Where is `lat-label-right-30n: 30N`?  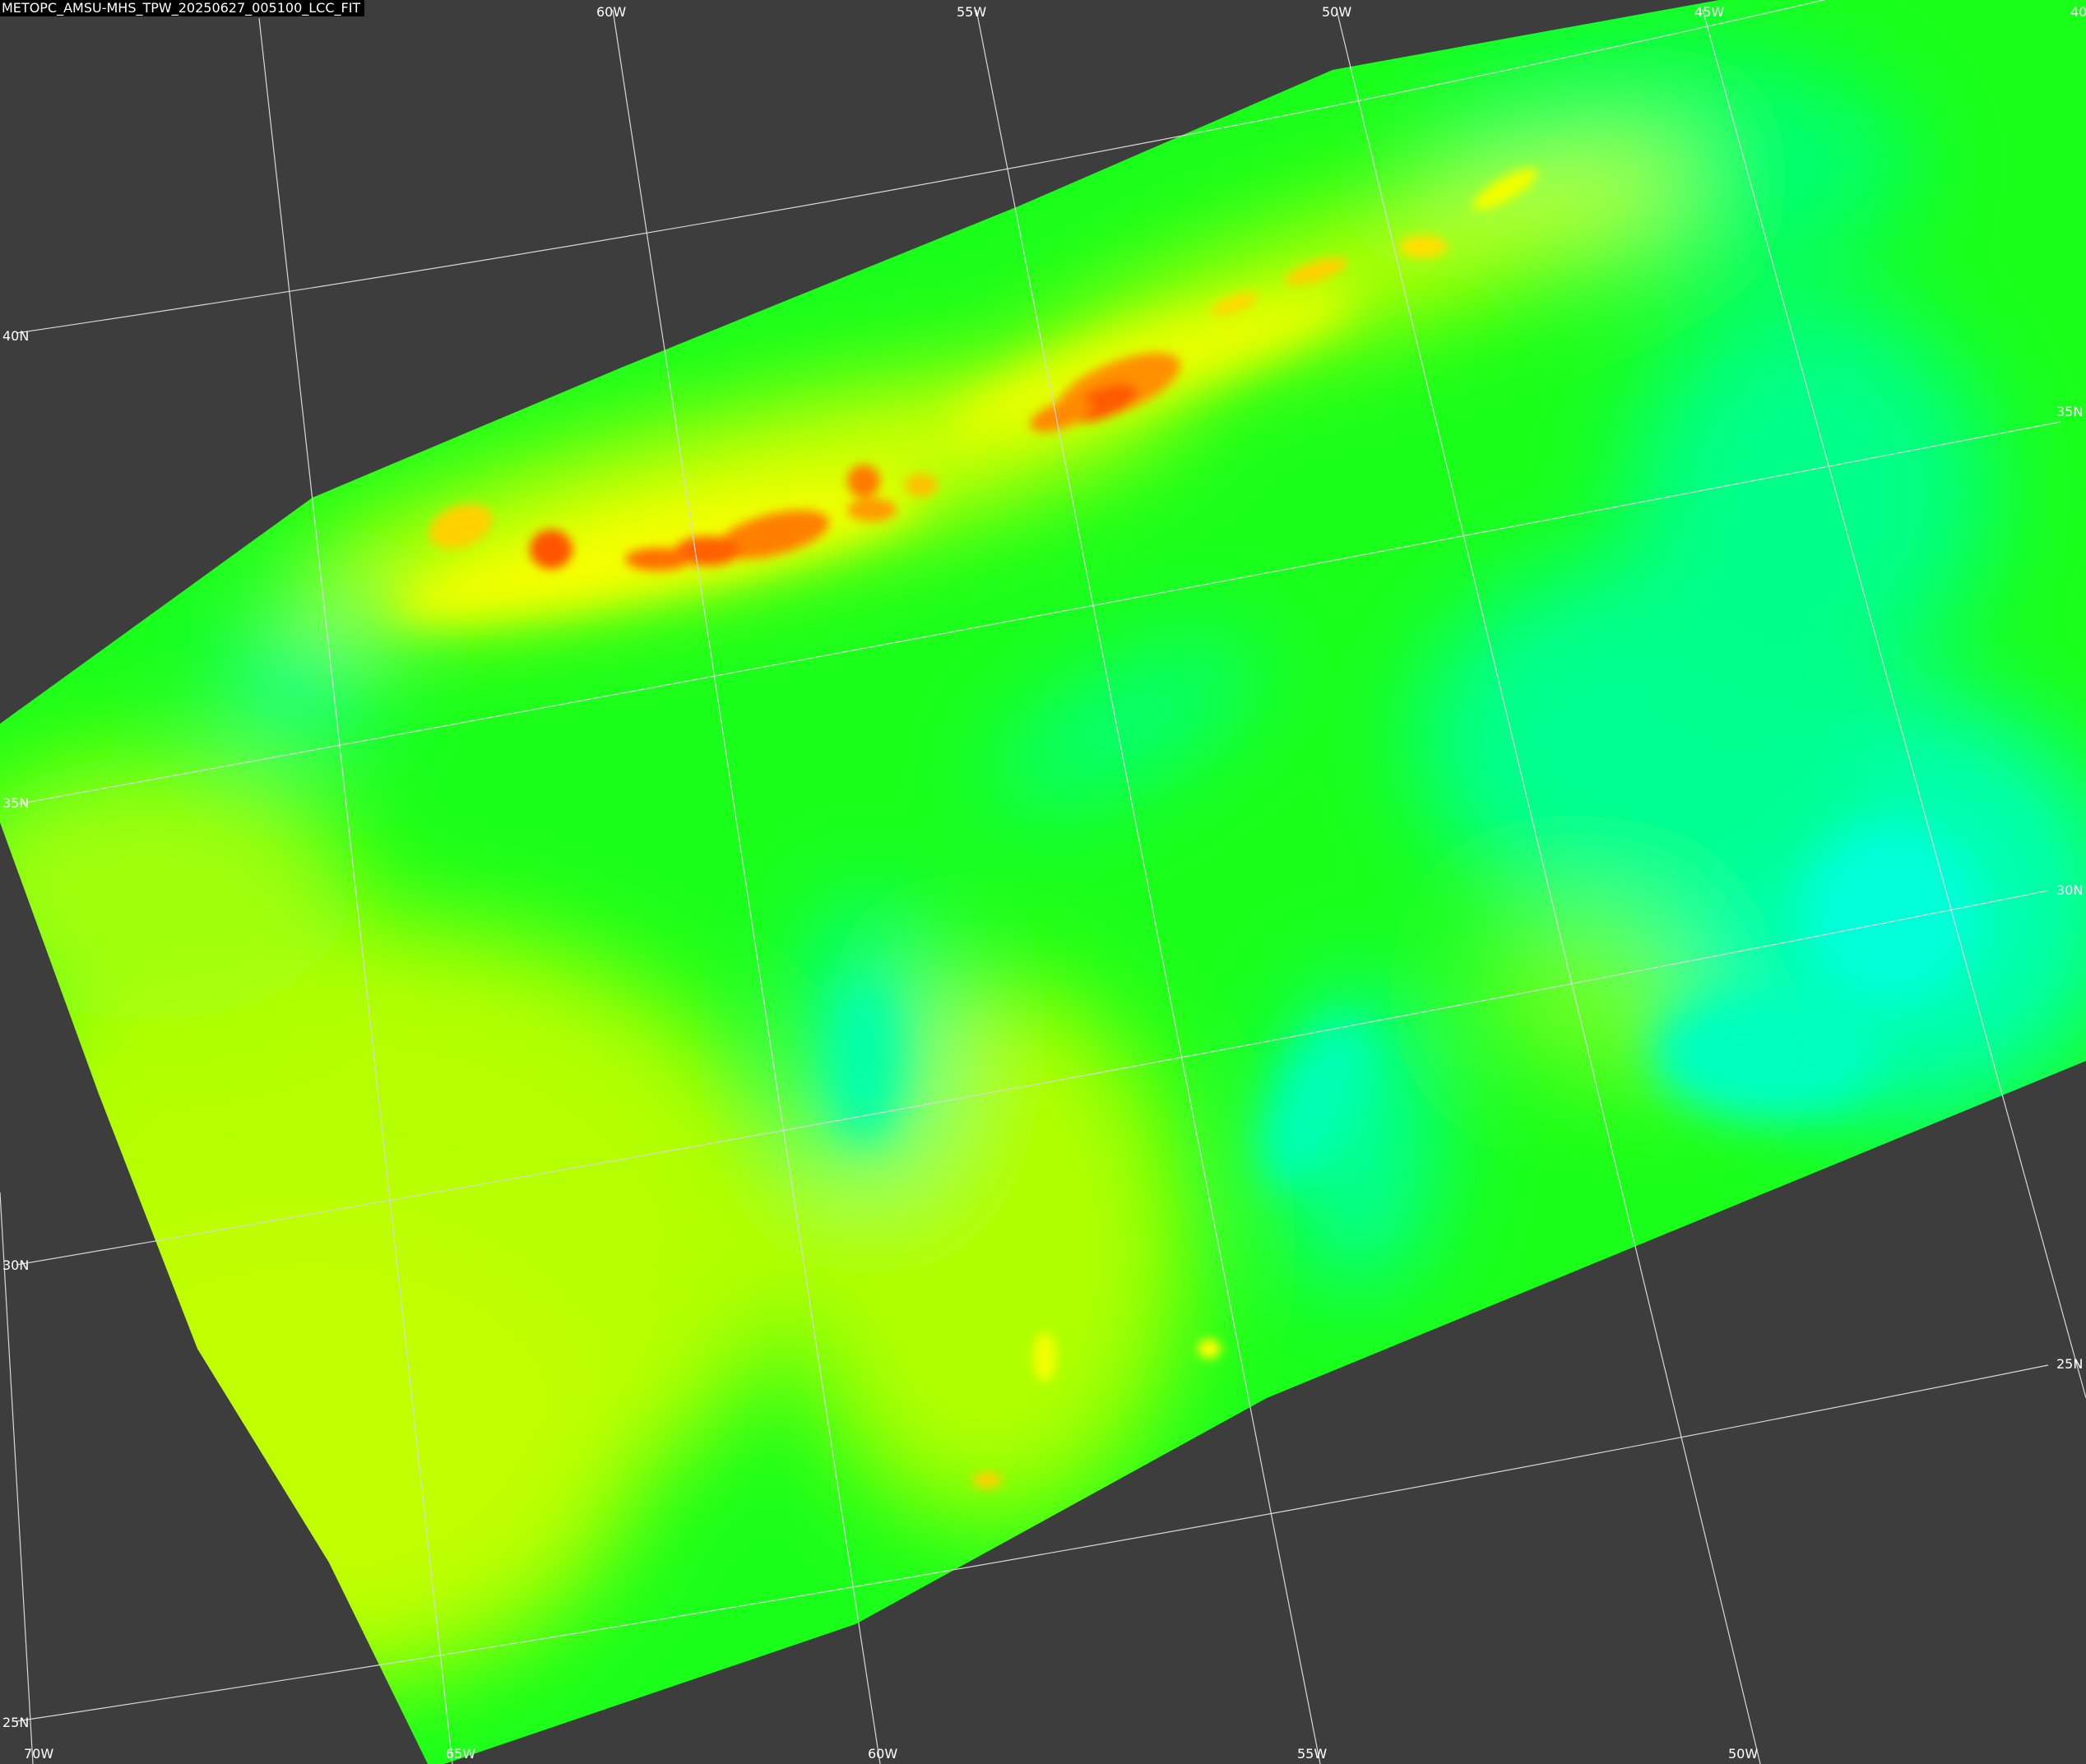
lat-label-right-30n: 30N is located at coordinates (2069, 890).